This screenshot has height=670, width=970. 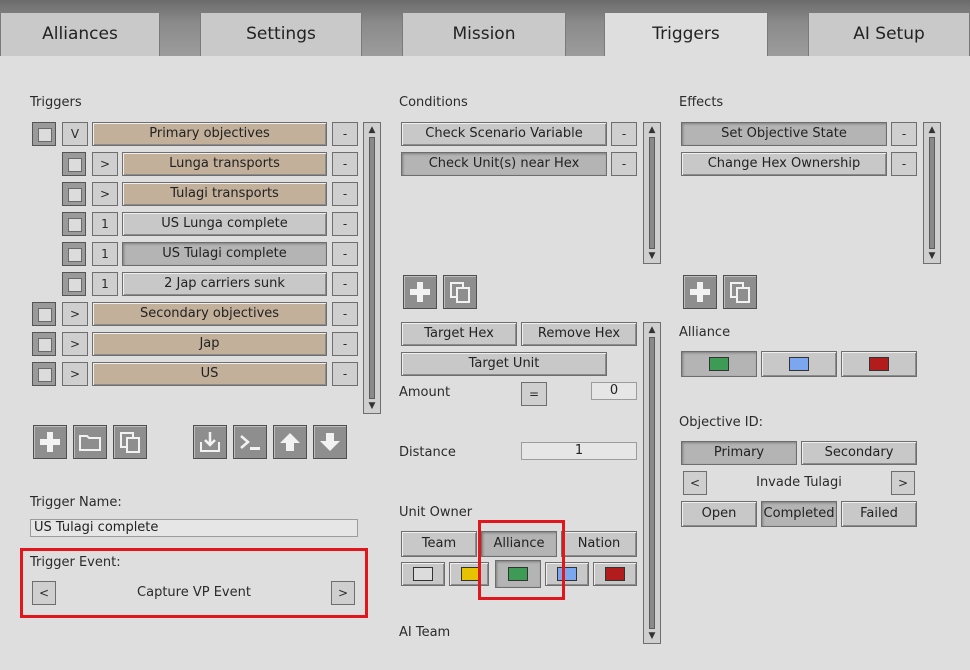 What do you see at coordinates (695, 483) in the screenshot?
I see `objective-prev-button: <` at bounding box center [695, 483].